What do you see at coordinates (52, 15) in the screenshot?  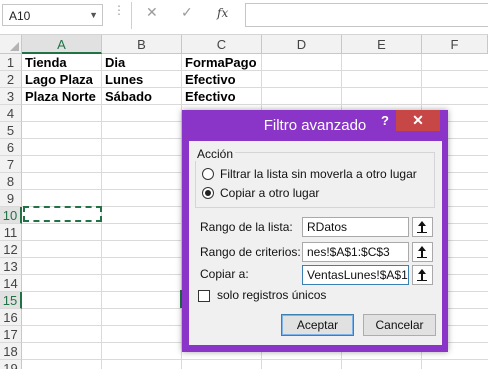 I see `name-box: A10 ▼` at bounding box center [52, 15].